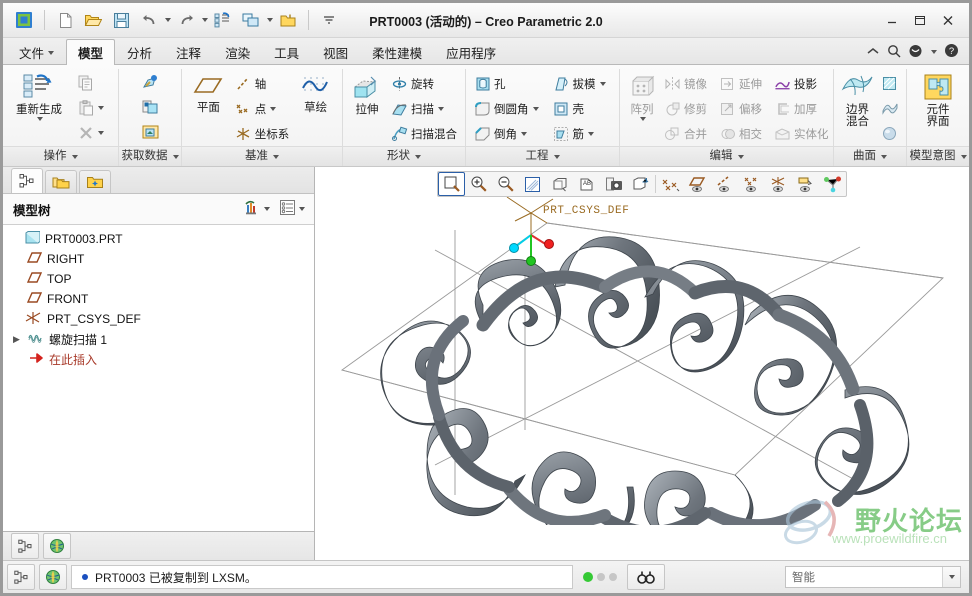 This screenshot has width=972, height=596. Describe the element at coordinates (506, 109) in the screenshot. I see `round-button: 倒圆角` at that location.